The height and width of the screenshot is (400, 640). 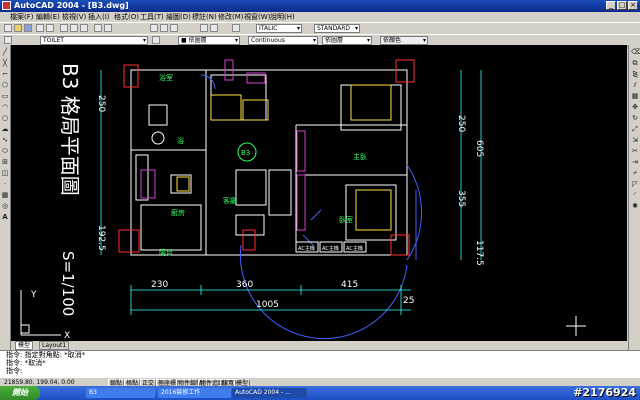 I want to click on svg-text: 客廳, so click(x=230, y=200).